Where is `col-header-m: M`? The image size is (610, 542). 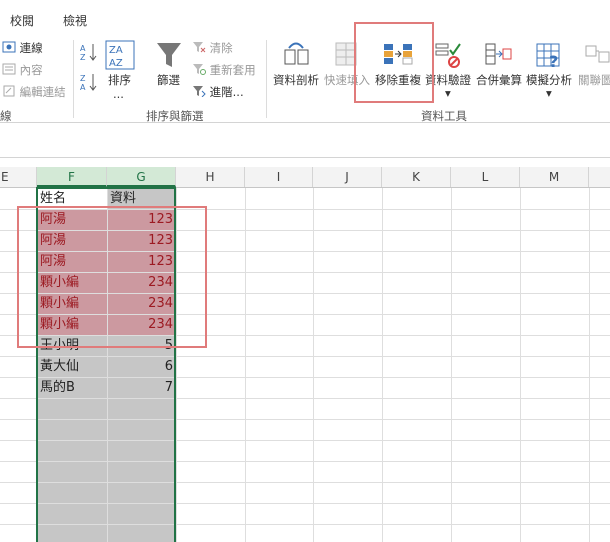
col-header-m: M is located at coordinates (554, 177).